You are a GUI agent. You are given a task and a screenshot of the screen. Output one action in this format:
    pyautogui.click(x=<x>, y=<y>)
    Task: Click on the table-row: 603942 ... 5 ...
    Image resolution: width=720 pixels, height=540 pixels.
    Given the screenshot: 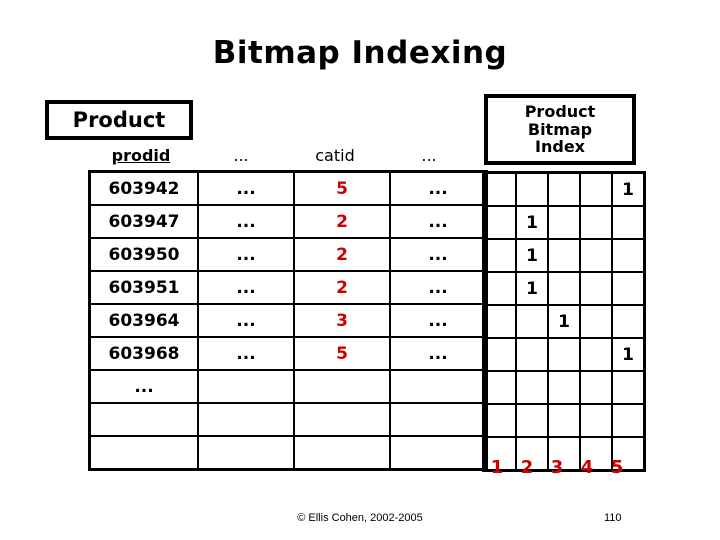 What is the action you would take?
    pyautogui.click(x=288, y=188)
    